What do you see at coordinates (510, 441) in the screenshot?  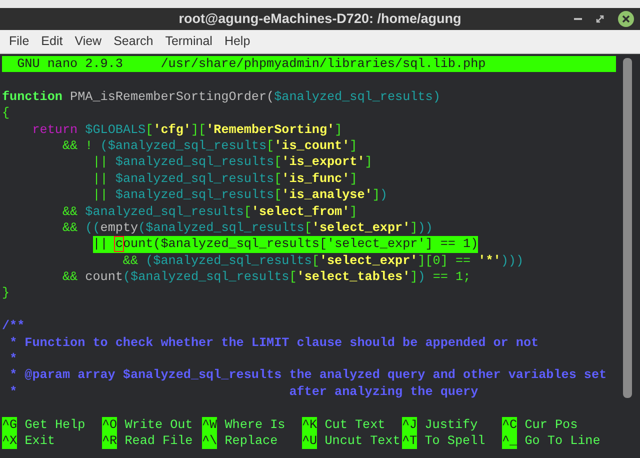 I see `shortcut-key: ^_` at bounding box center [510, 441].